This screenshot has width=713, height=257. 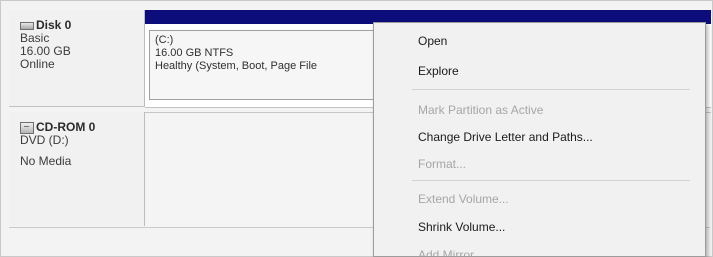 I want to click on cd-rom-0-info: CD-ROM 0 DVD (D:) No Media, so click(x=77, y=169).